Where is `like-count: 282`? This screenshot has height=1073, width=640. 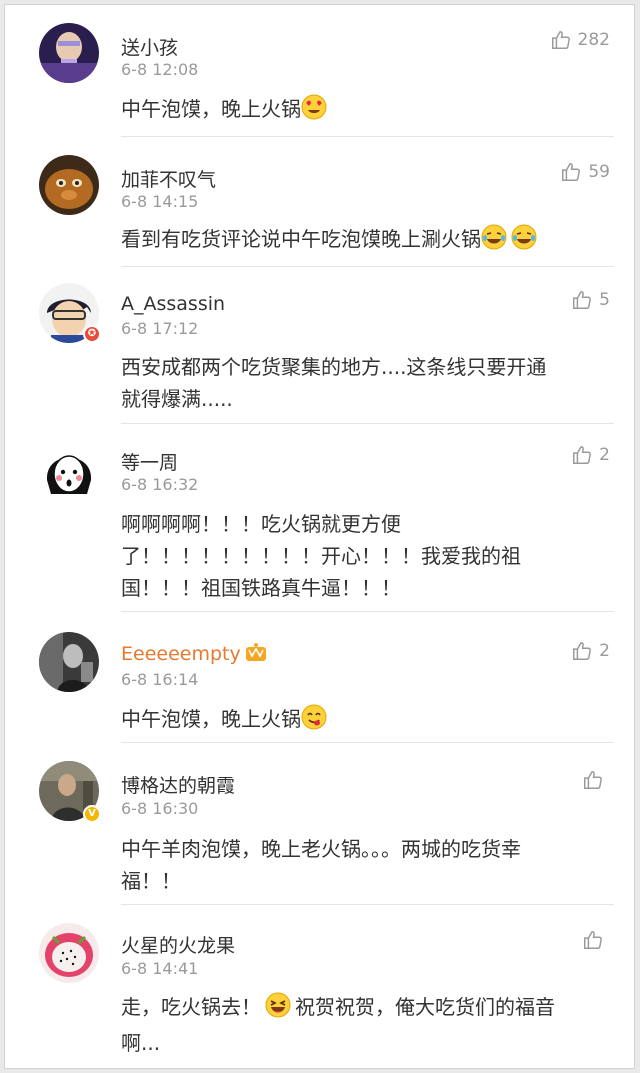
like-count: 282 is located at coordinates (593, 40).